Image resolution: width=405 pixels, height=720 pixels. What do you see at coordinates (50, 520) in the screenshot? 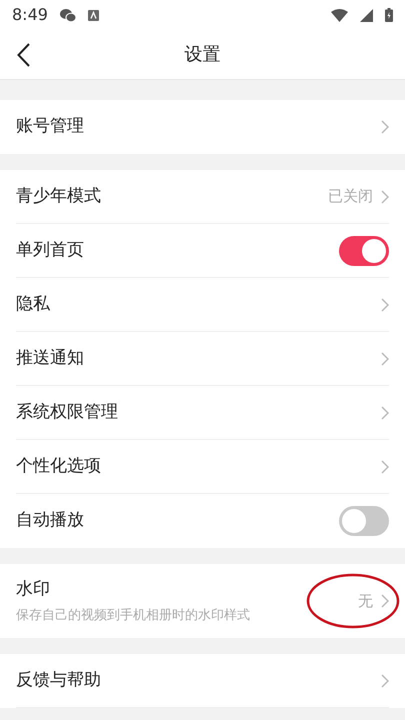
I see `row-label: 自动播放` at bounding box center [50, 520].